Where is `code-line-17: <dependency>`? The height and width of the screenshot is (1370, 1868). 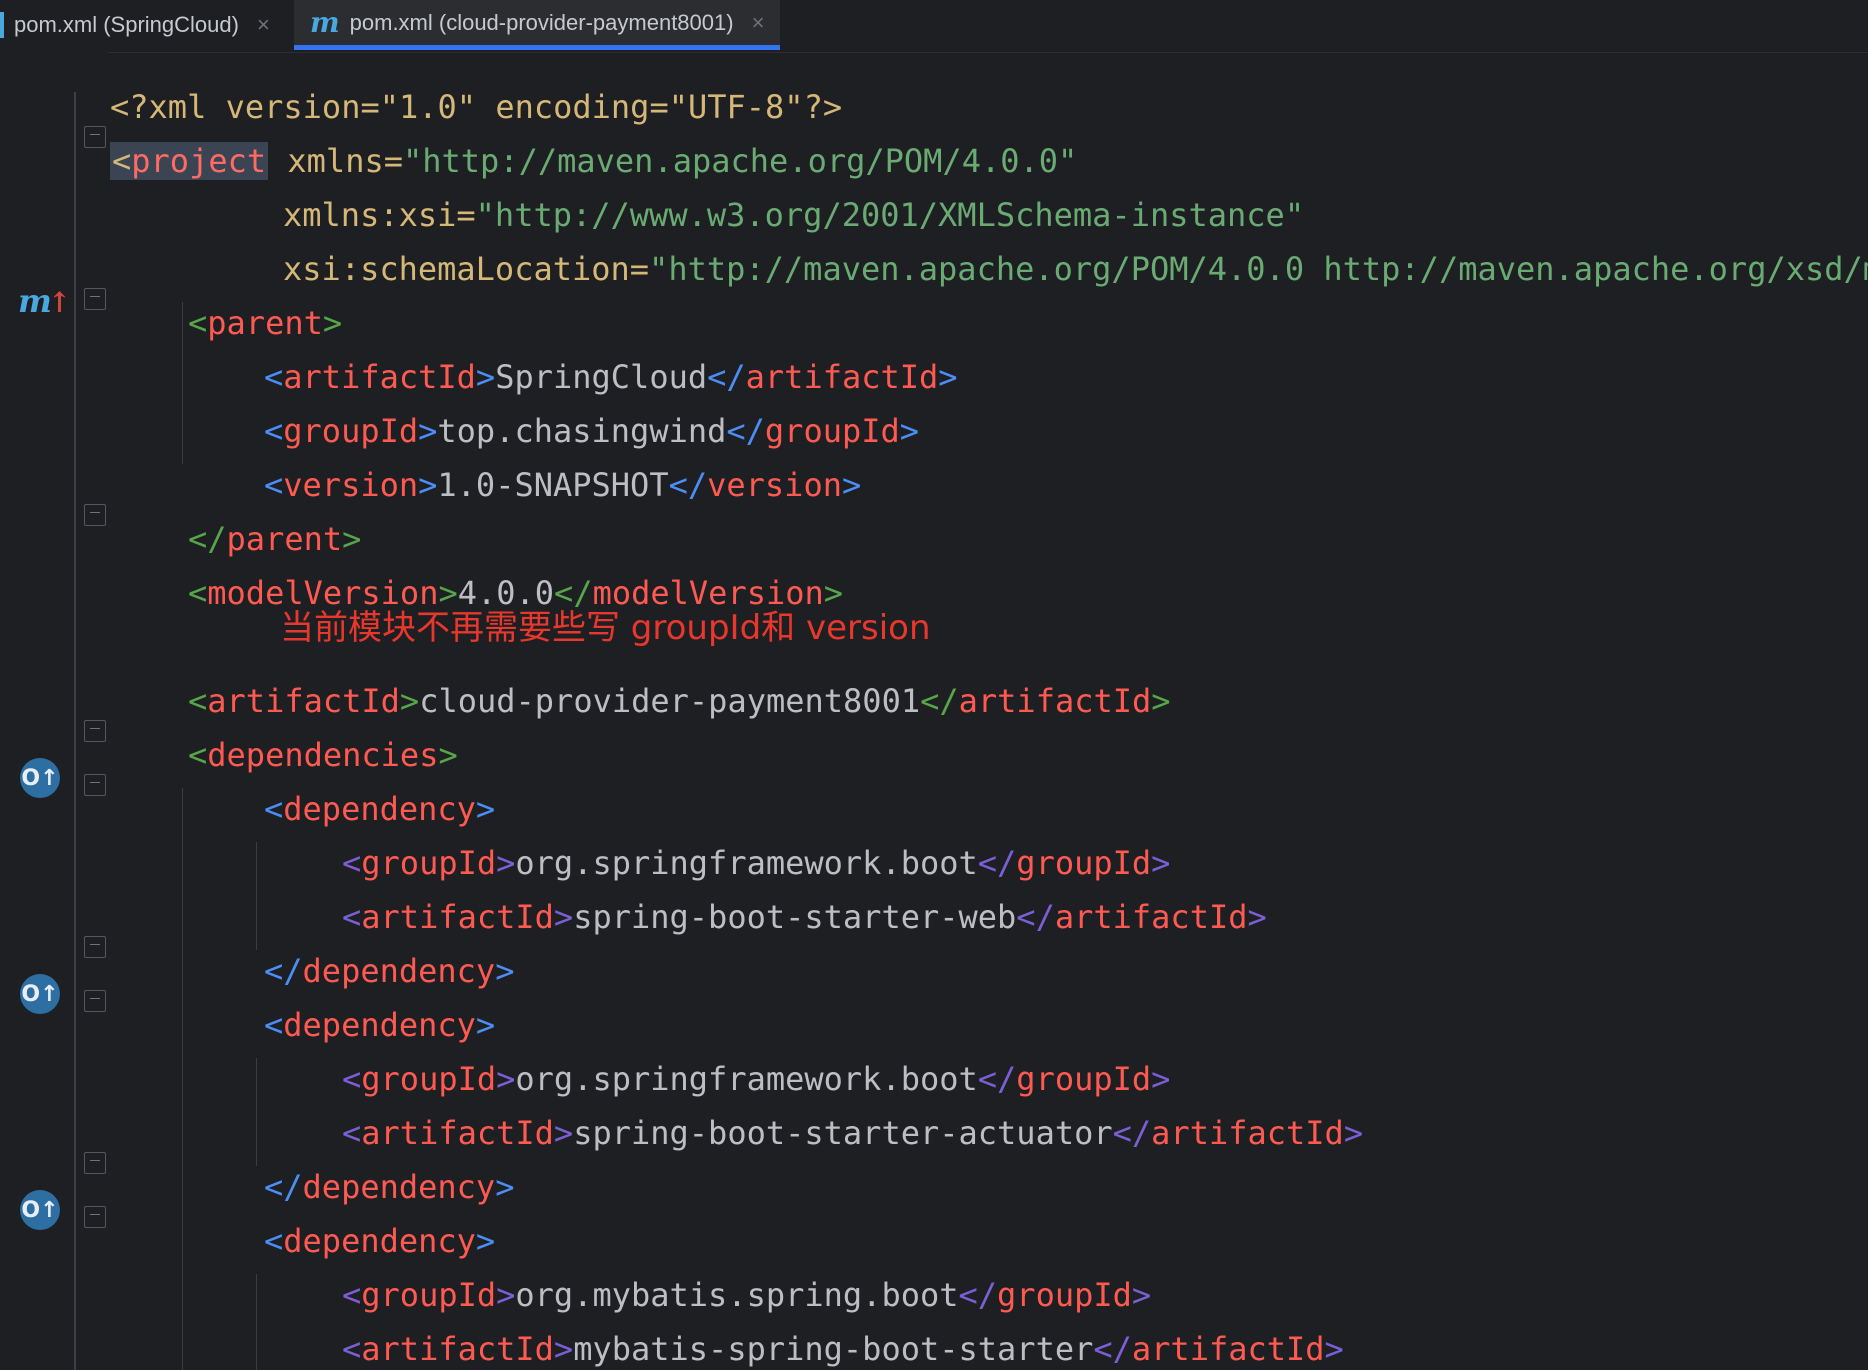
code-line-17: <dependency> is located at coordinates (380, 1025).